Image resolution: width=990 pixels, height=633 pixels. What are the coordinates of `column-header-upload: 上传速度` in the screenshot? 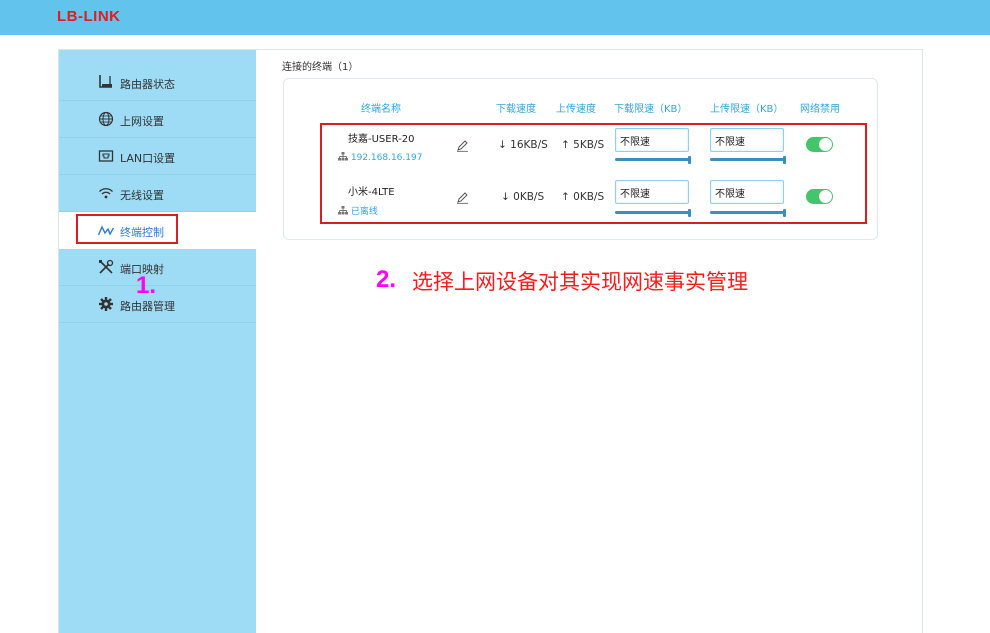 It's located at (576, 107).